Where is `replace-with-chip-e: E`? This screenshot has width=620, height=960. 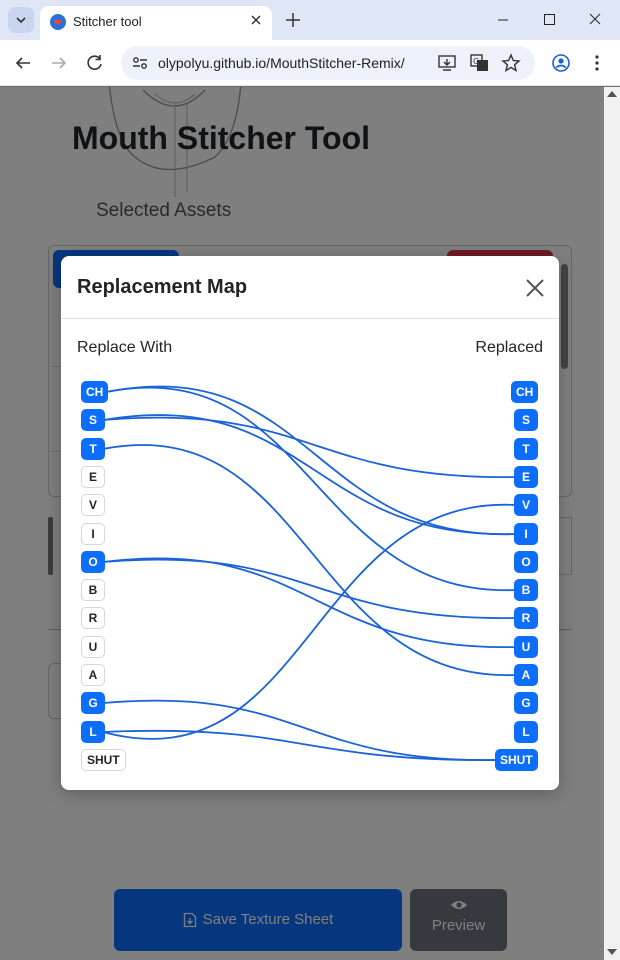 replace-with-chip-e: E is located at coordinates (93, 476).